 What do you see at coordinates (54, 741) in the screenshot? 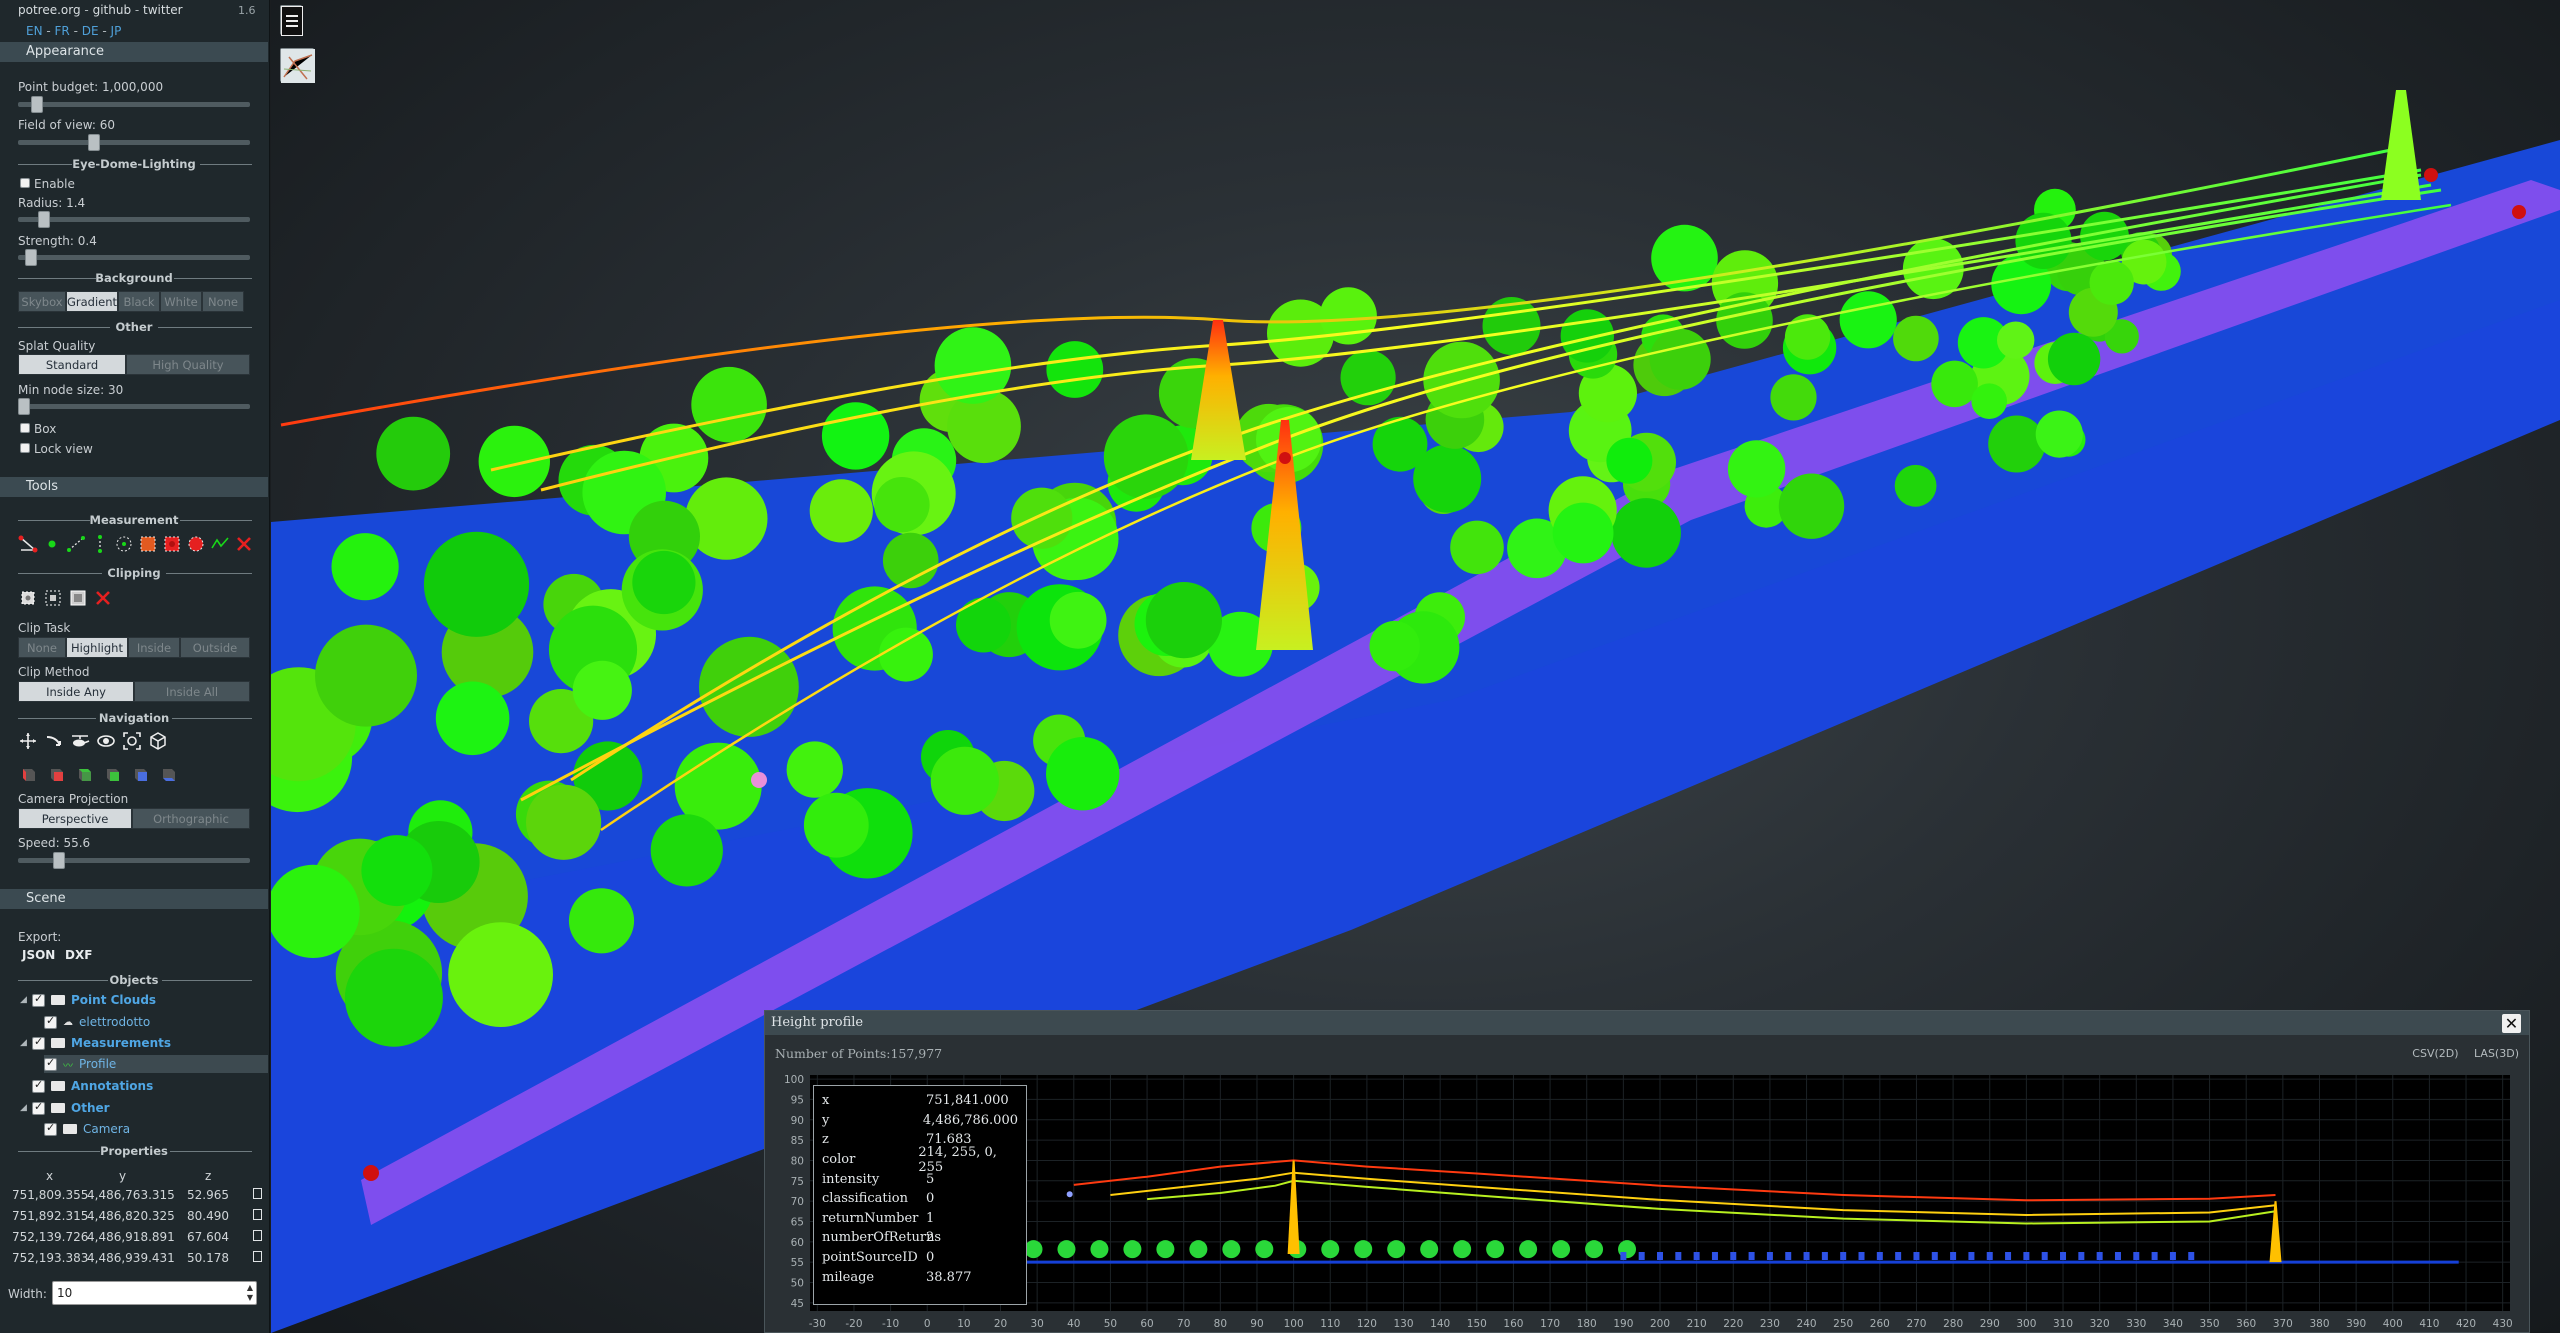
I see `fly-controls-icon` at bounding box center [54, 741].